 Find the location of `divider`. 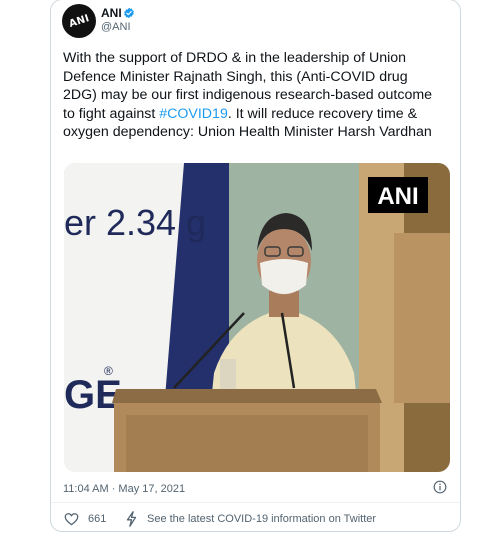

divider is located at coordinates (255, 502).